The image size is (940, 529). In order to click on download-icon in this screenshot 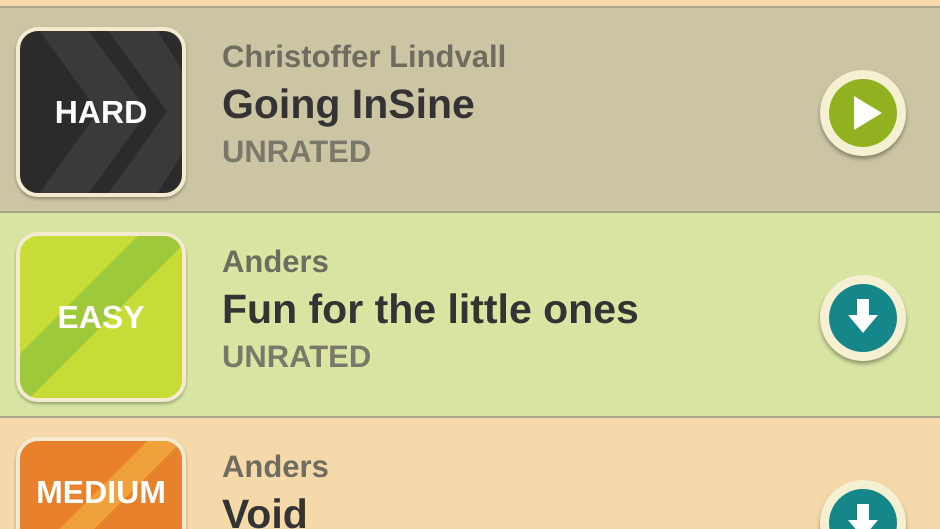, I will do `click(863, 318)`.